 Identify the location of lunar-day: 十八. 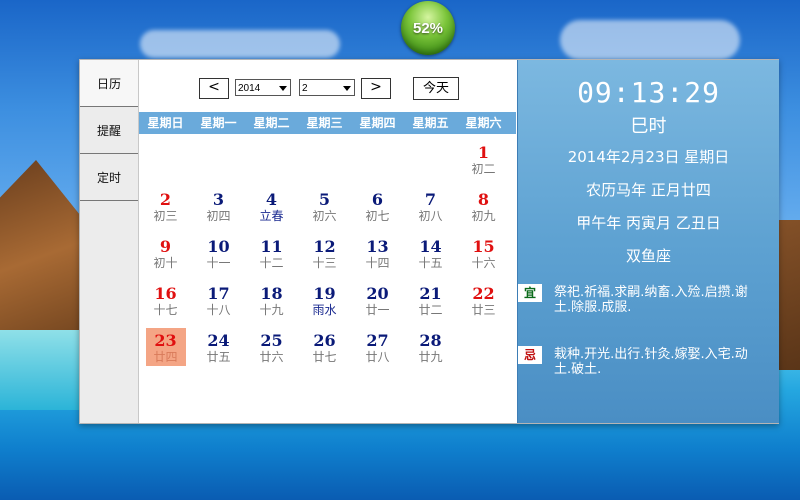
(218, 310).